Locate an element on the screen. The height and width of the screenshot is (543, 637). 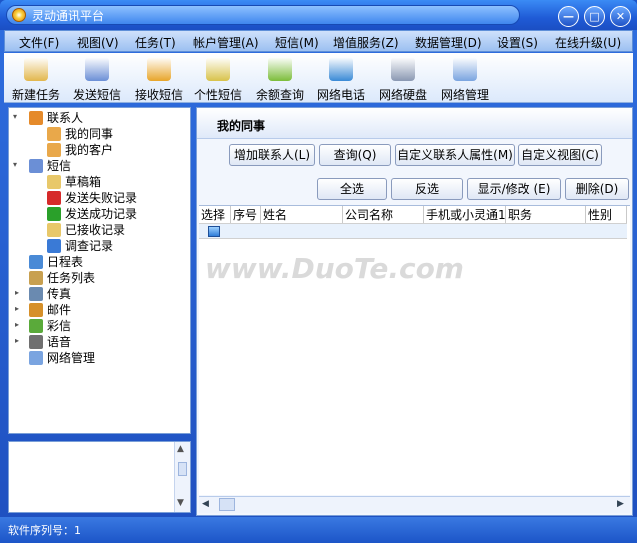
select-all-button: 全选 is located at coordinates (352, 189).